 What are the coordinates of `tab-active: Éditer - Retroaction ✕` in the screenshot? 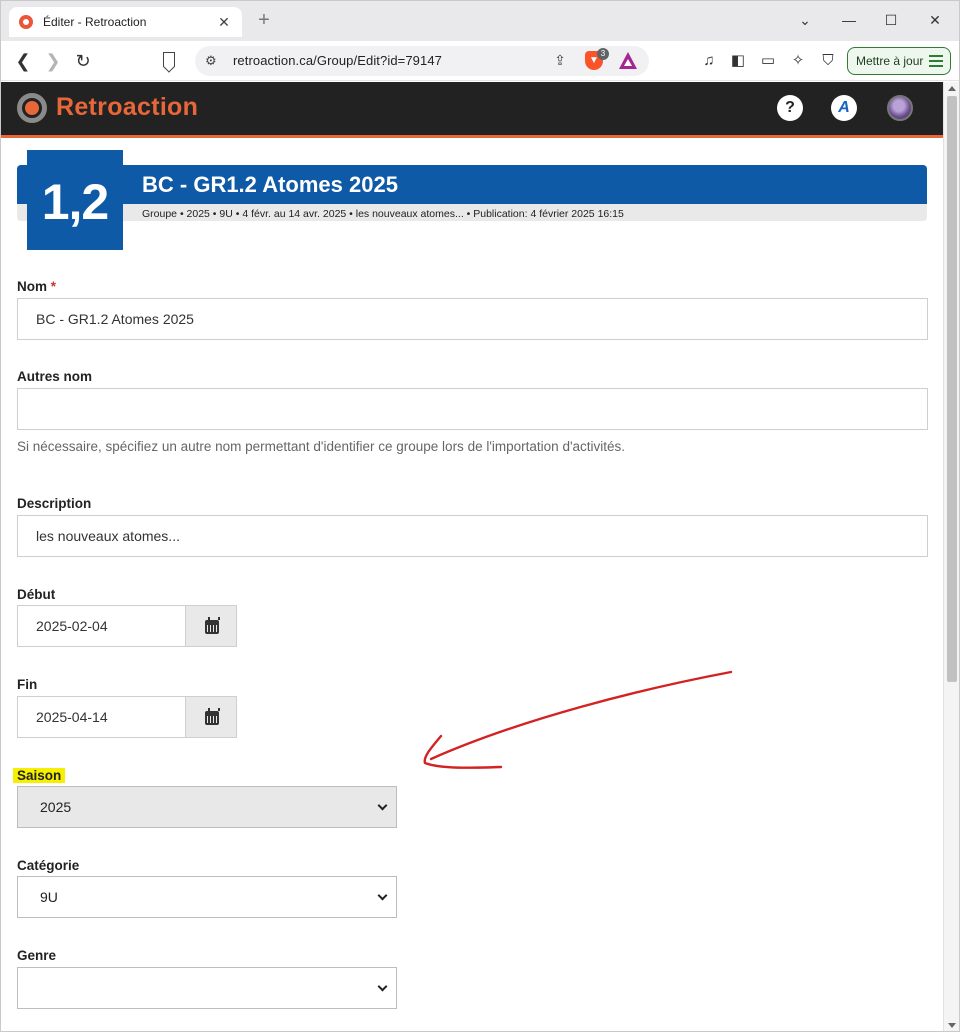 It's located at (125, 22).